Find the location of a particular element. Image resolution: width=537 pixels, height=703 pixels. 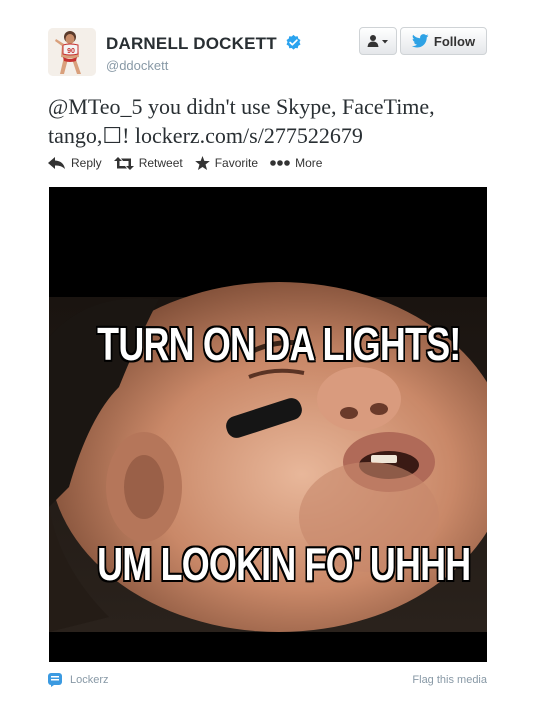

avatar-image: 90 is located at coordinates (72, 52).